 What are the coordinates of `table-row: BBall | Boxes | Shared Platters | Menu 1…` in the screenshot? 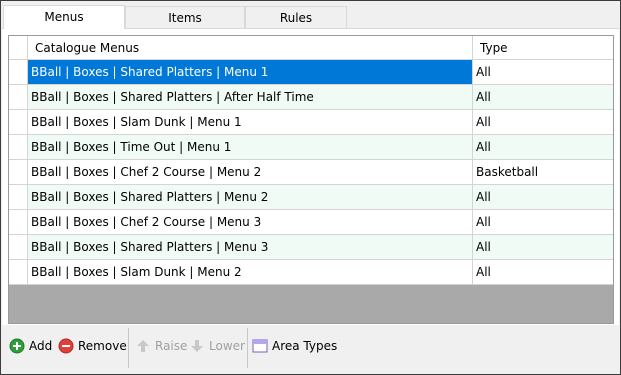 It's located at (311, 72).